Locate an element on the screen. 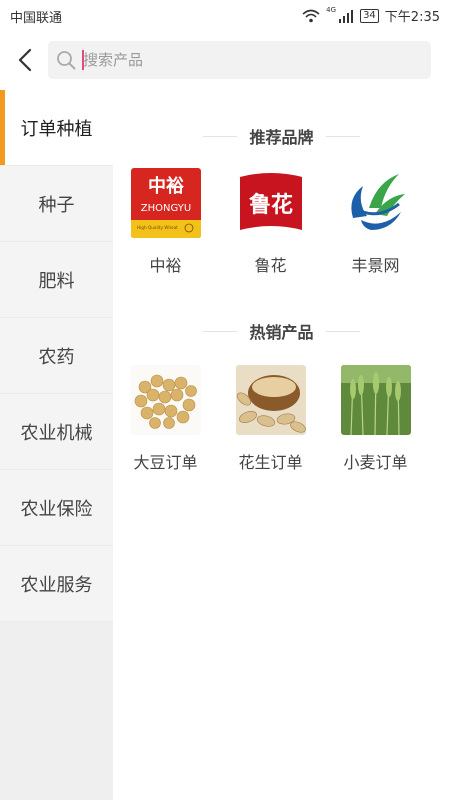 The image size is (450, 800). sidebar-item-label: 农业保险 is located at coordinates (56, 509).